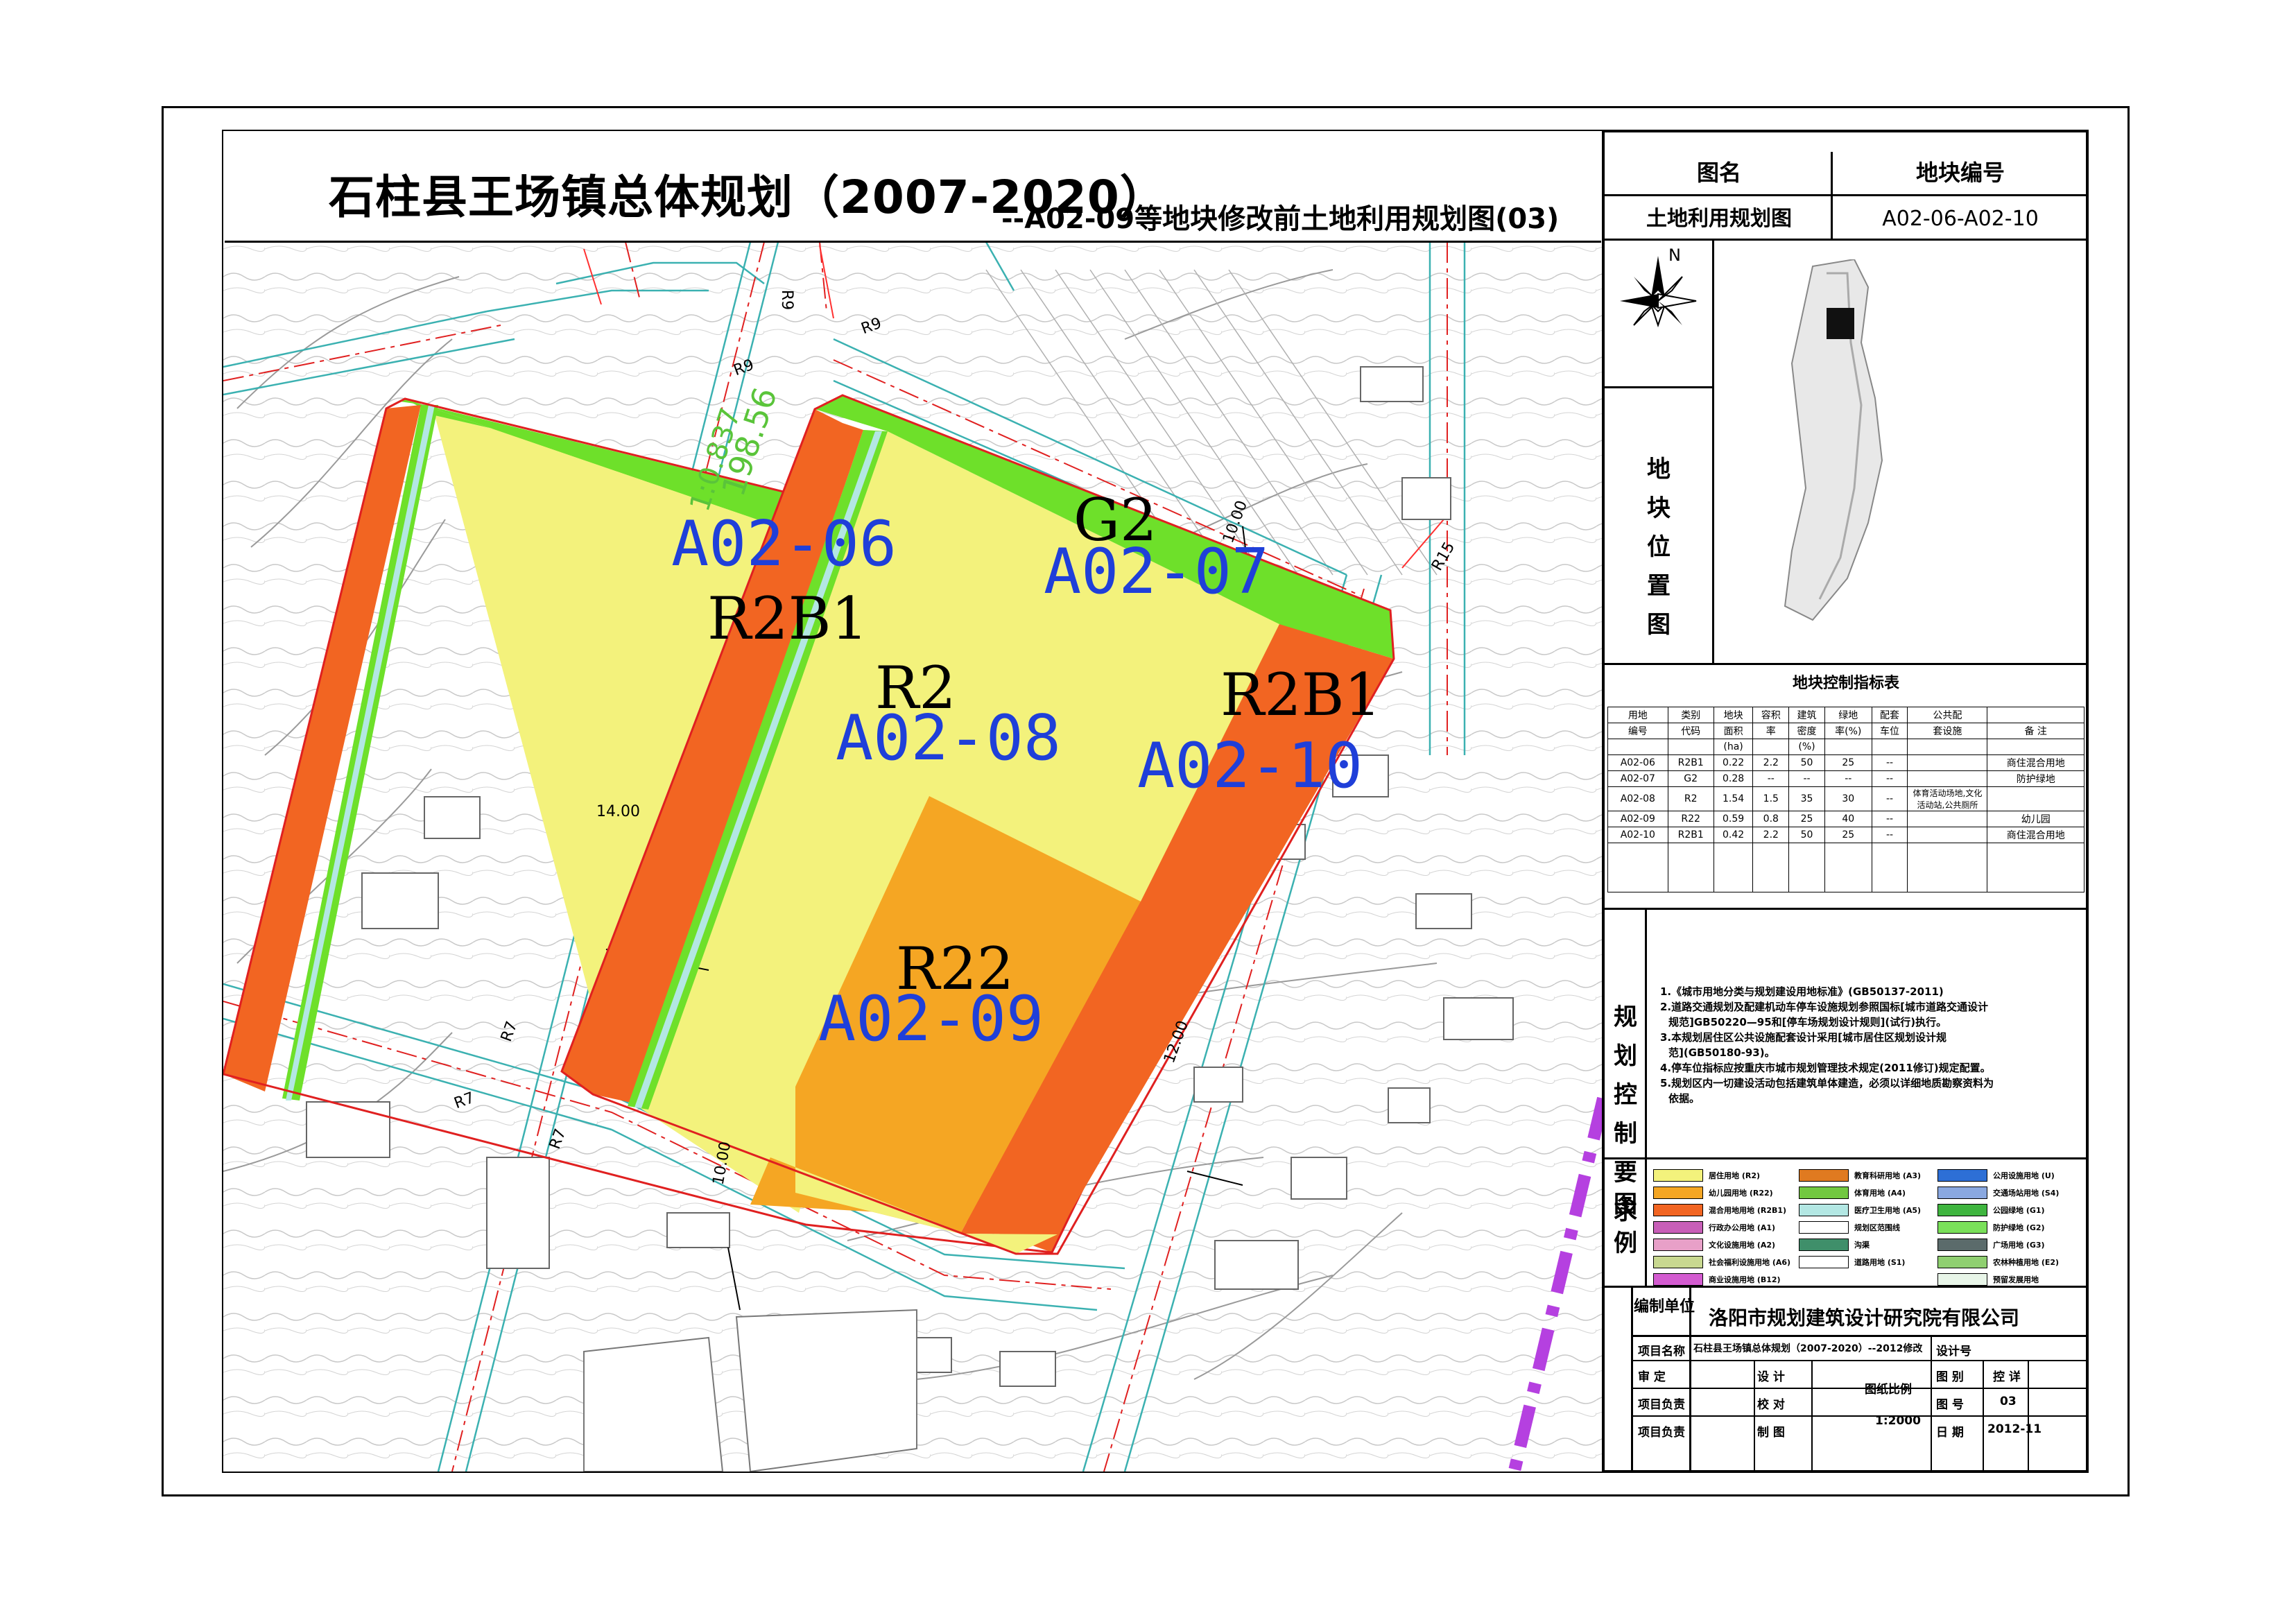 This screenshot has width=2296, height=1622. Describe the element at coordinates (1718, 172) in the screenshot. I see `header-col1-label: 图名` at that location.